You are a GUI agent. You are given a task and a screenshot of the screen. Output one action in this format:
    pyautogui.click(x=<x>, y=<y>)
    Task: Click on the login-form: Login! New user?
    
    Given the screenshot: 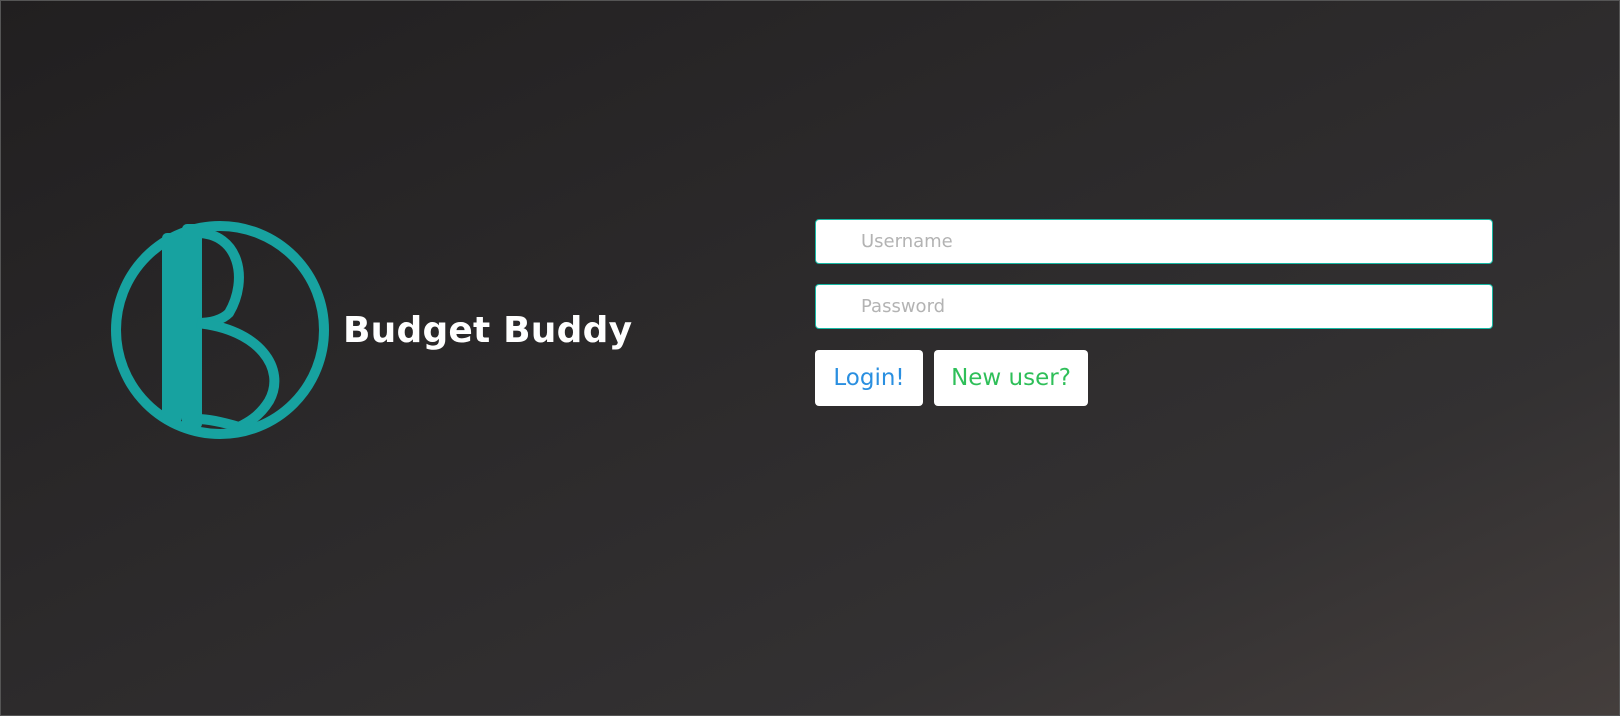 What is the action you would take?
    pyautogui.click(x=1154, y=312)
    